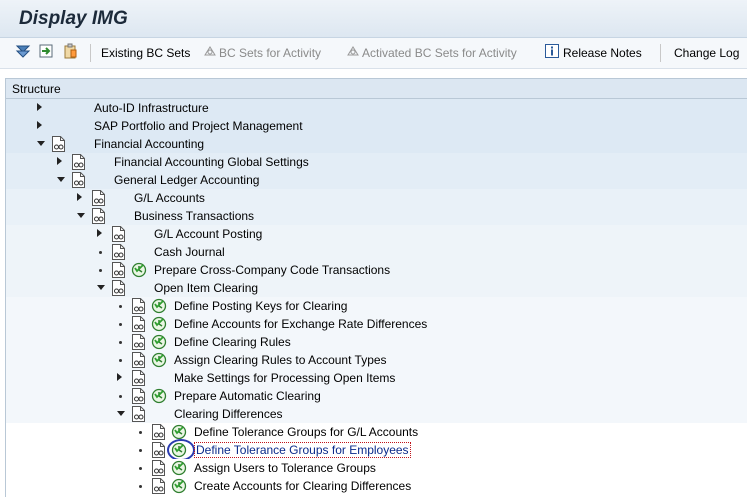 The height and width of the screenshot is (497, 747). What do you see at coordinates (46, 51) in the screenshot?
I see `transport-icon` at bounding box center [46, 51].